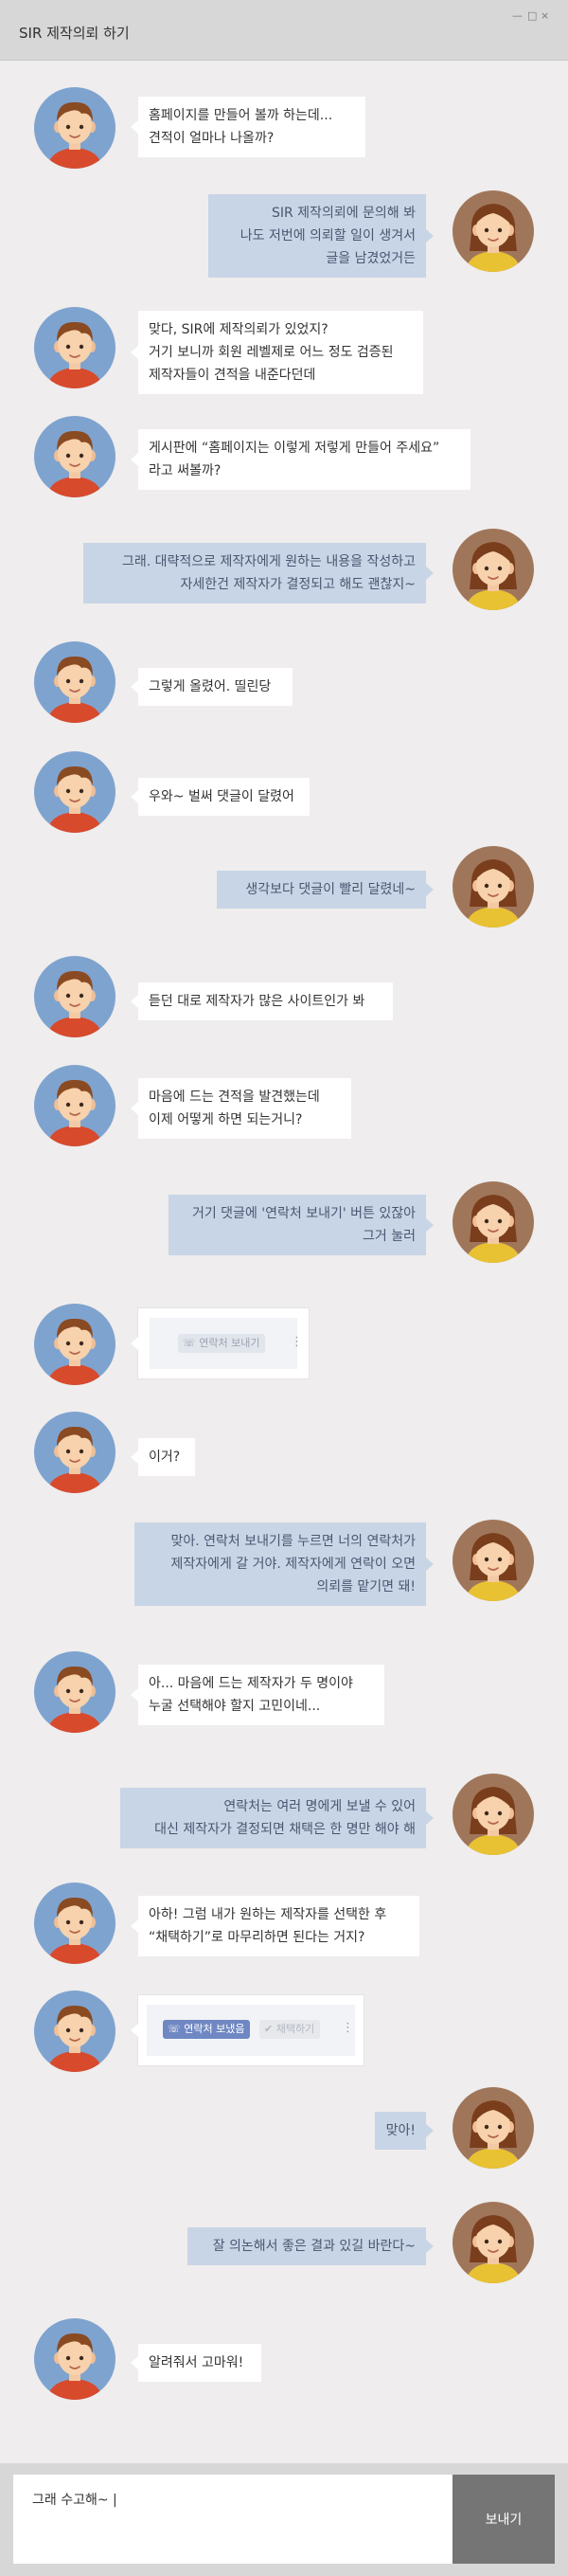 This screenshot has width=568, height=2576. What do you see at coordinates (504, 2519) in the screenshot?
I see `send-button: 보내기` at bounding box center [504, 2519].